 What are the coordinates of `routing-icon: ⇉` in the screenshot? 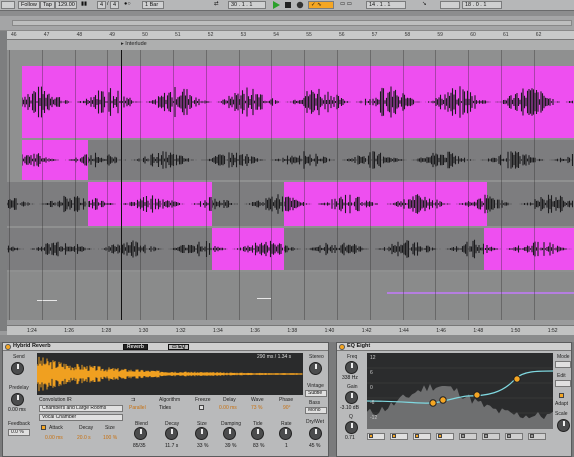 It's located at (133, 400).